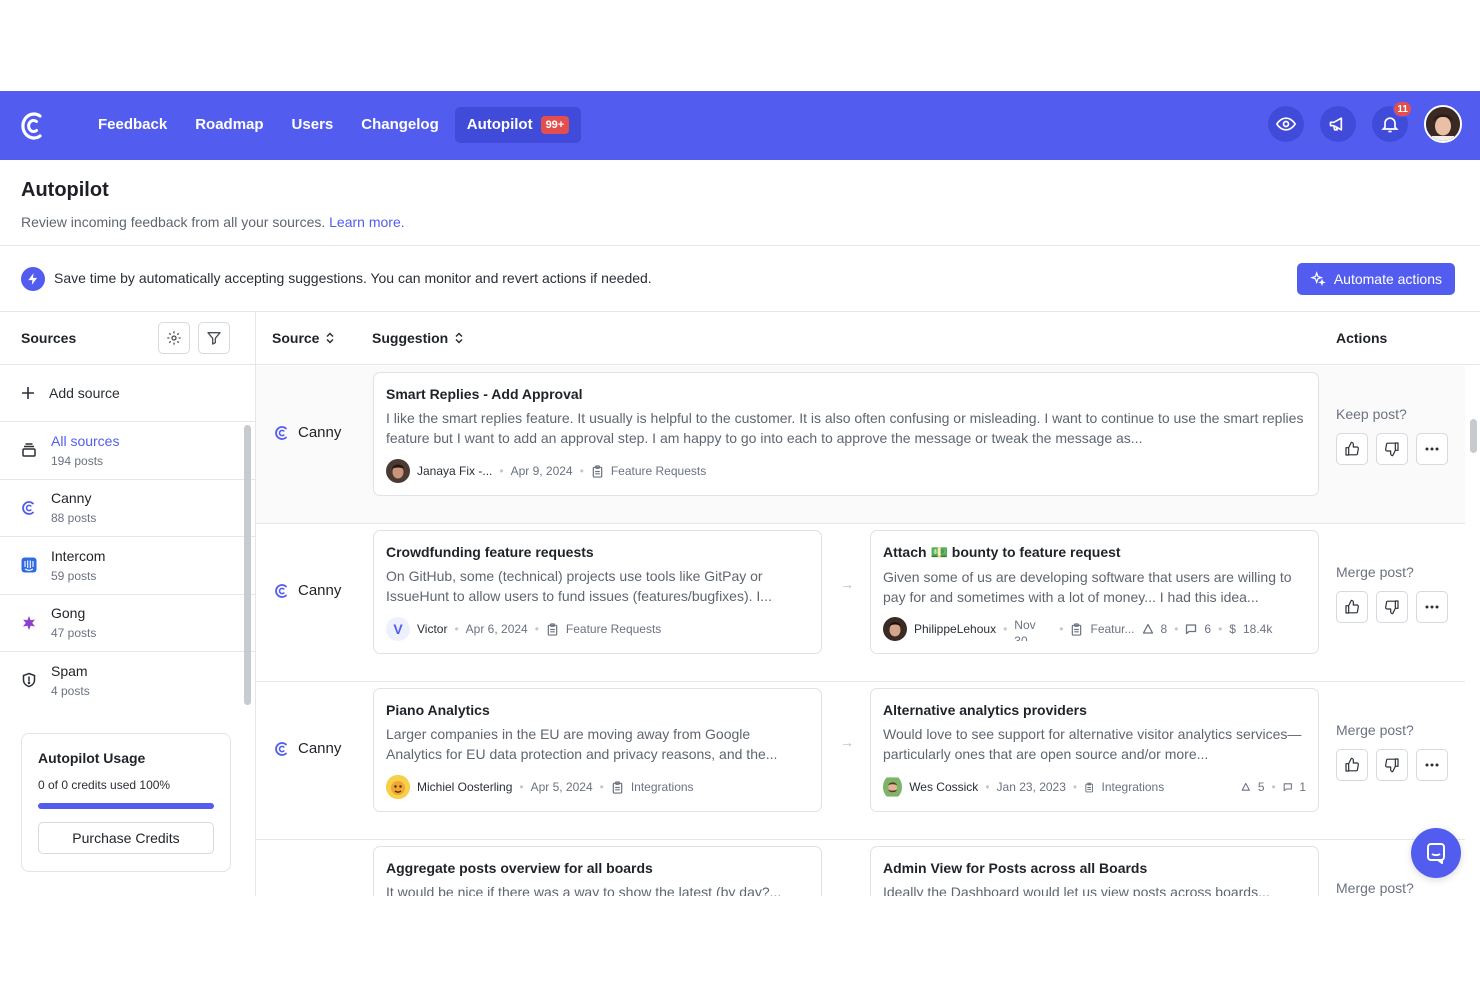 Image resolution: width=1480 pixels, height=987 pixels. I want to click on notifications-button: 11, so click(1392, 121).